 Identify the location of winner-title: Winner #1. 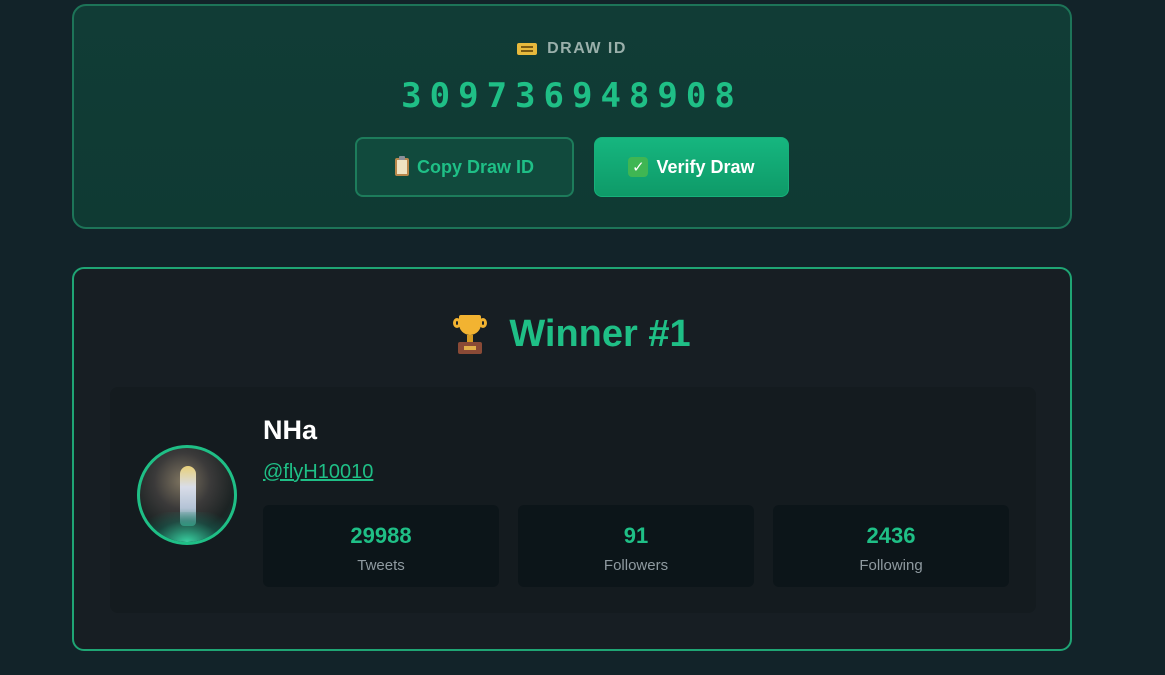
(600, 334).